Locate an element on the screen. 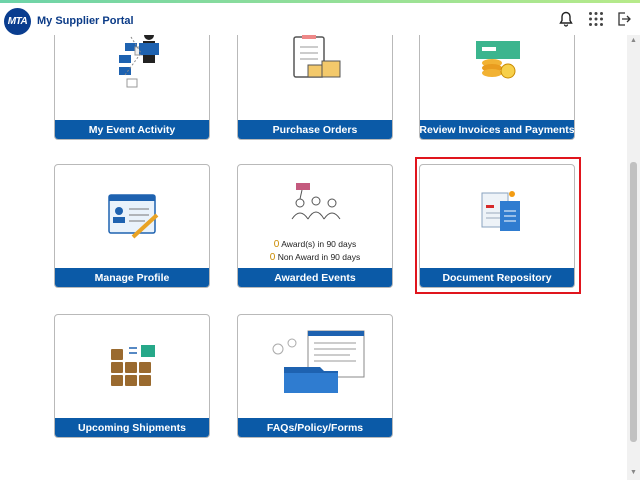 This screenshot has width=640, height=480. shipment-boxes-icon is located at coordinates (132, 367).